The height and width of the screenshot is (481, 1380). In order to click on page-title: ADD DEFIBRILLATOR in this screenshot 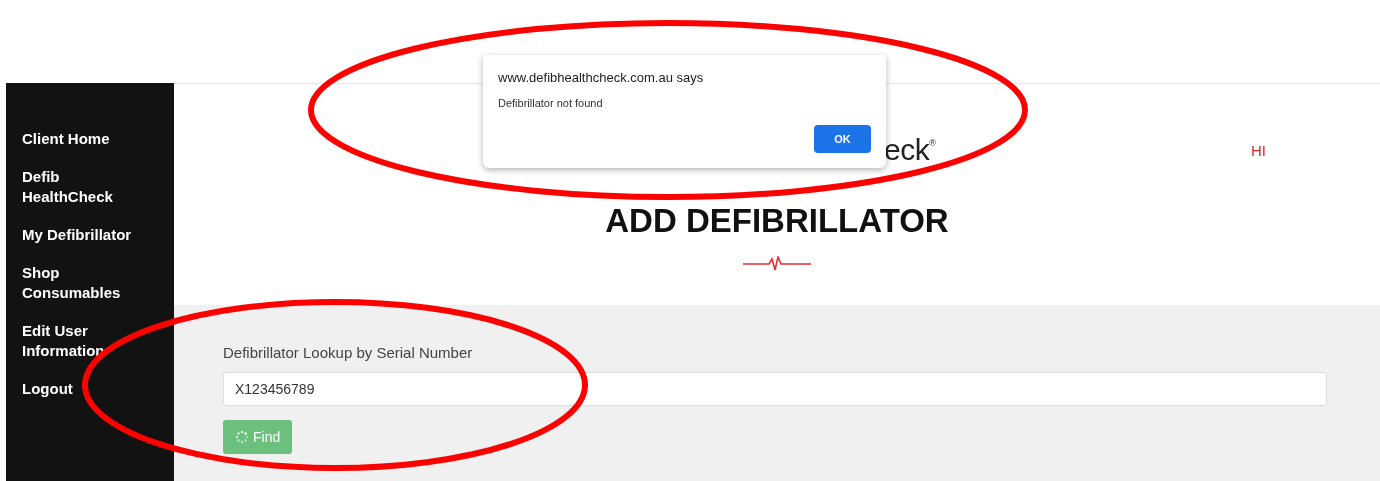, I will do `click(777, 221)`.